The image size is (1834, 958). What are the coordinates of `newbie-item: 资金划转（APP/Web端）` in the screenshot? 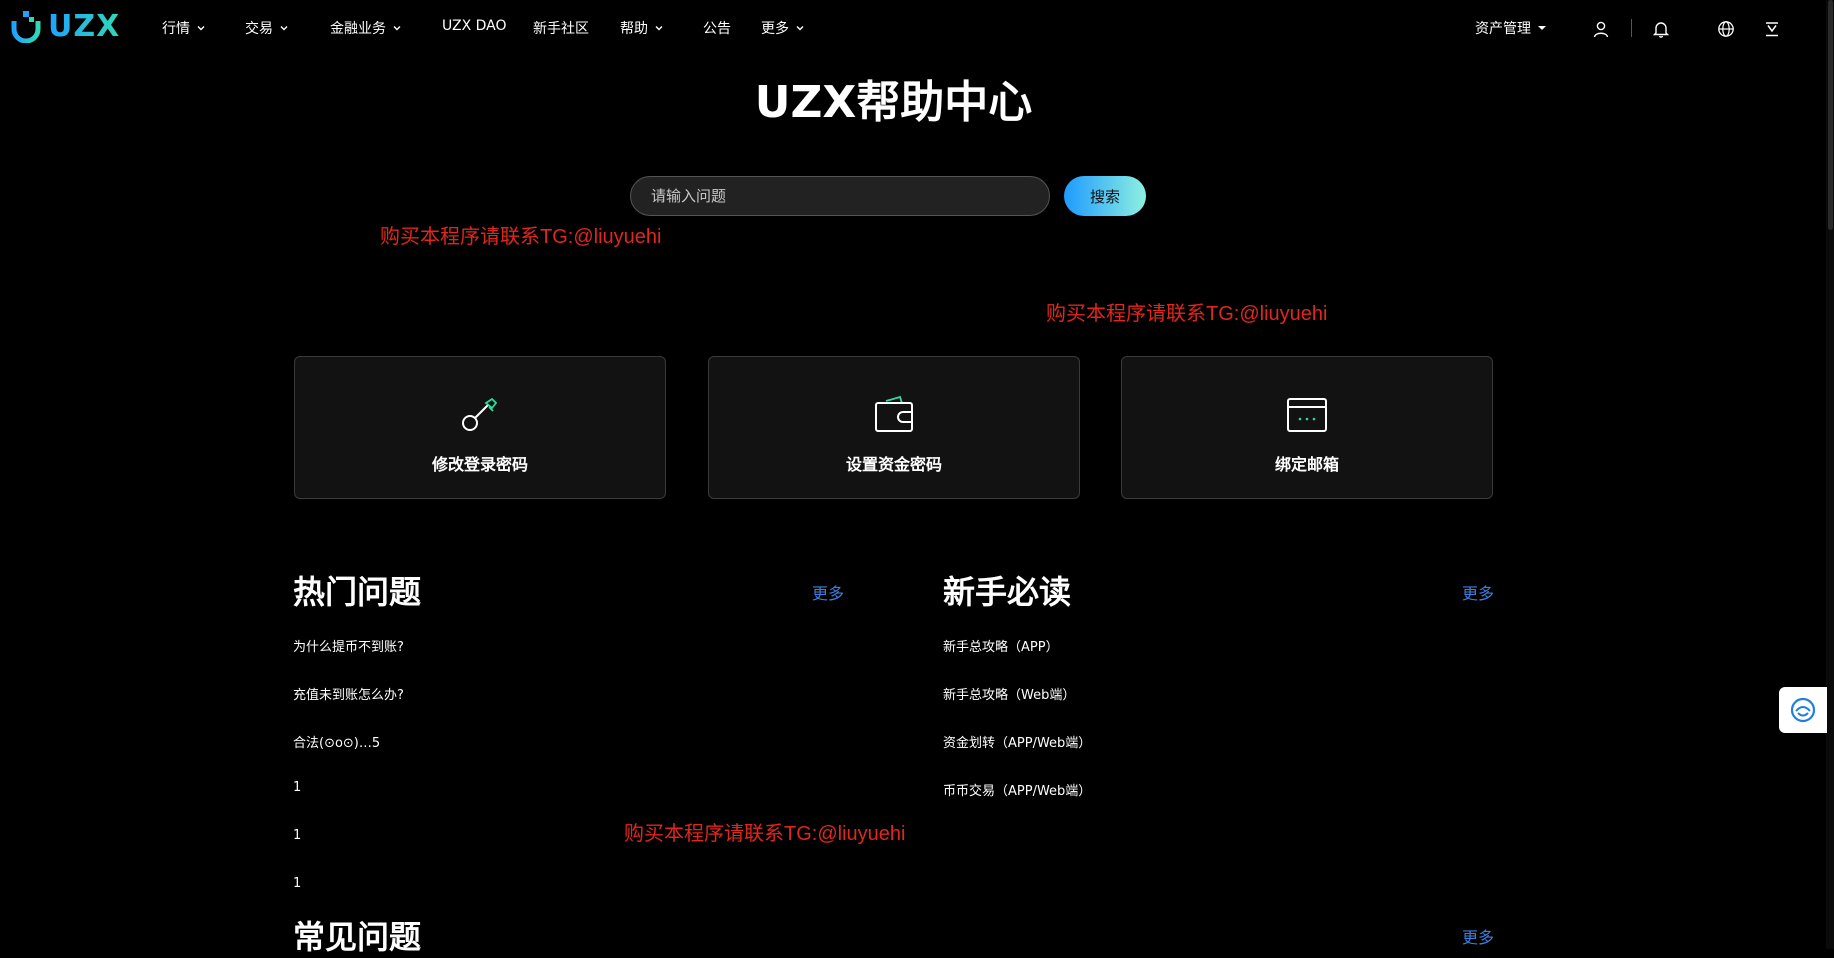 It's located at (1017, 741).